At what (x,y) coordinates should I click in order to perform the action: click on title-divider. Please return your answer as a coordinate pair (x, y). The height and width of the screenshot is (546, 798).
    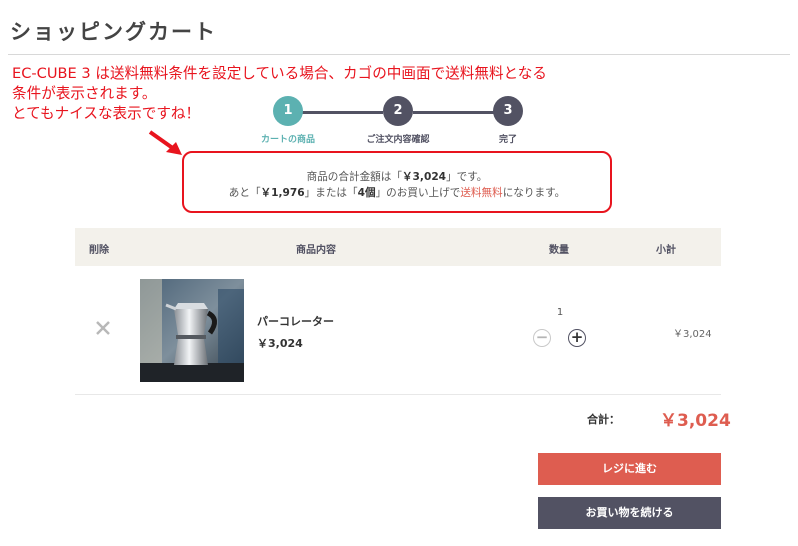
    Looking at the image, I should click on (399, 54).